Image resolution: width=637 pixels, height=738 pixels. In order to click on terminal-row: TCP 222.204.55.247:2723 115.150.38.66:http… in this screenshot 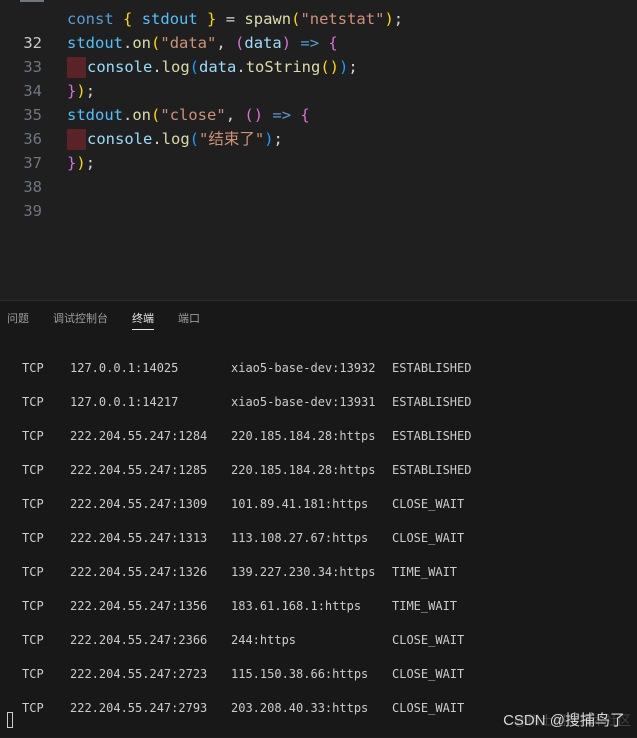, I will do `click(243, 674)`.